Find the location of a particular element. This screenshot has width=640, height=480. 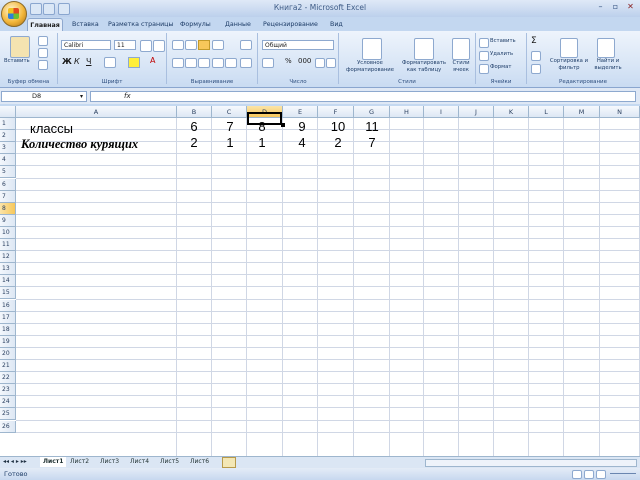

row-header-11: 11 is located at coordinates (8, 245).